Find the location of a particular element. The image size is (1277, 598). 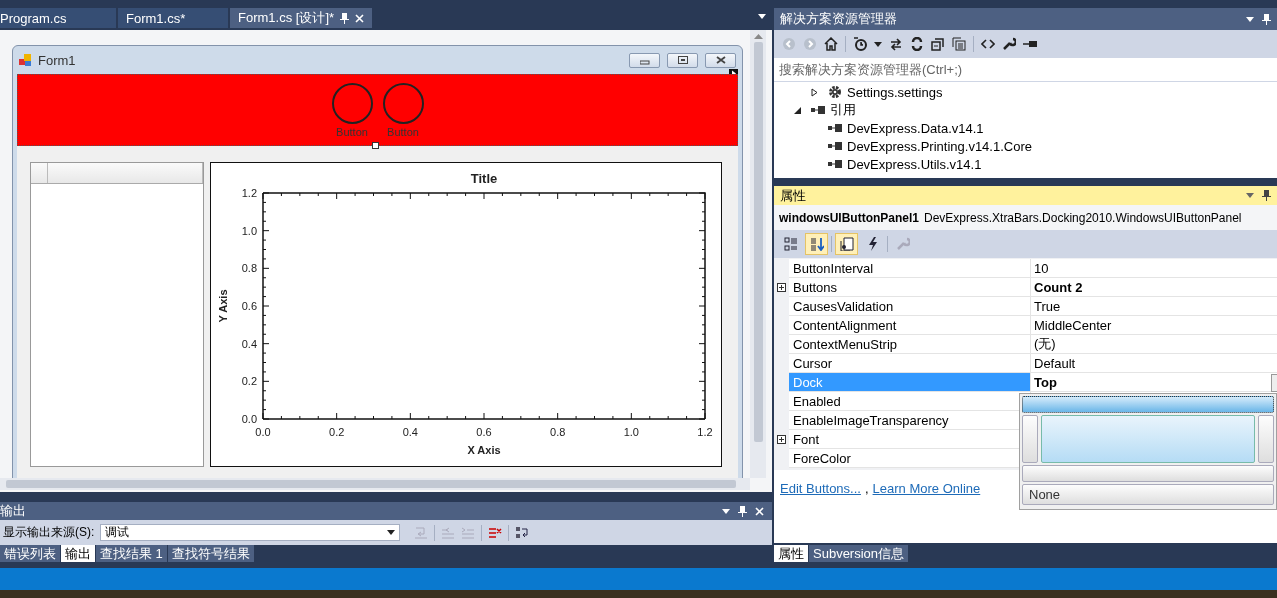

tick-label: 1.0 is located at coordinates (631, 432).